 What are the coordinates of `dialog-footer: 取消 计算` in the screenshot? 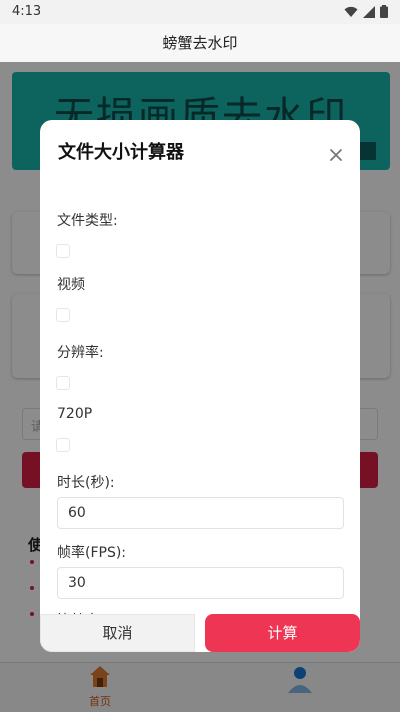 It's located at (200, 633).